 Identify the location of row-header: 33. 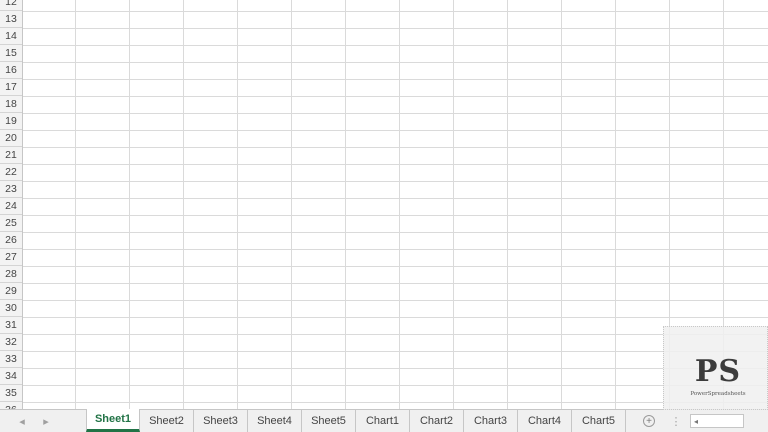
(11, 359).